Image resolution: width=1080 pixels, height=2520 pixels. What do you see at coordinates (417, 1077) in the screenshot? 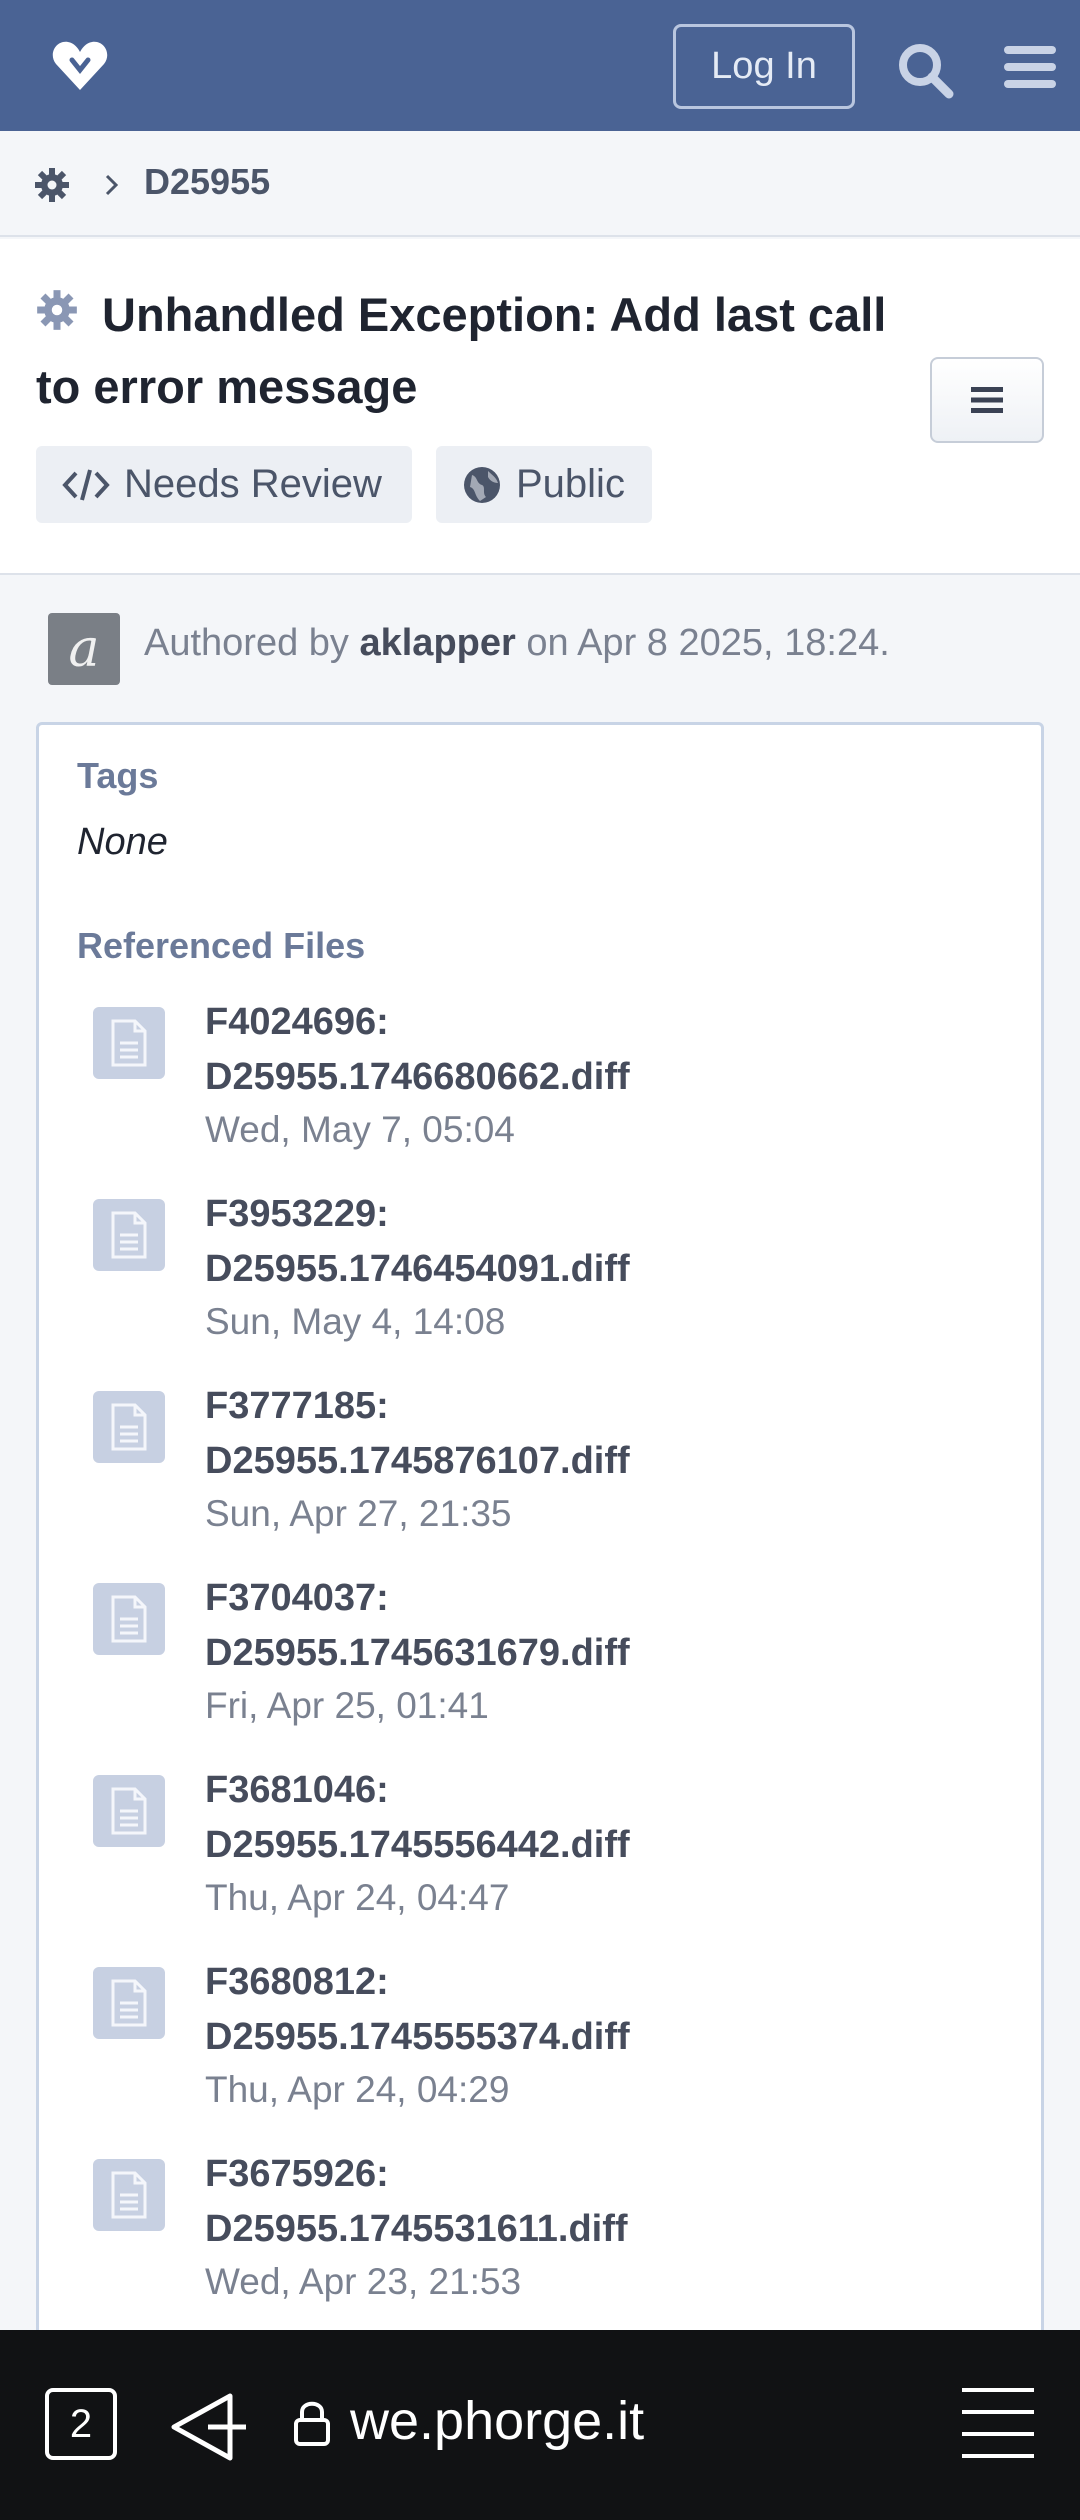
I see `file-name: D25955.1746680662.diff` at bounding box center [417, 1077].